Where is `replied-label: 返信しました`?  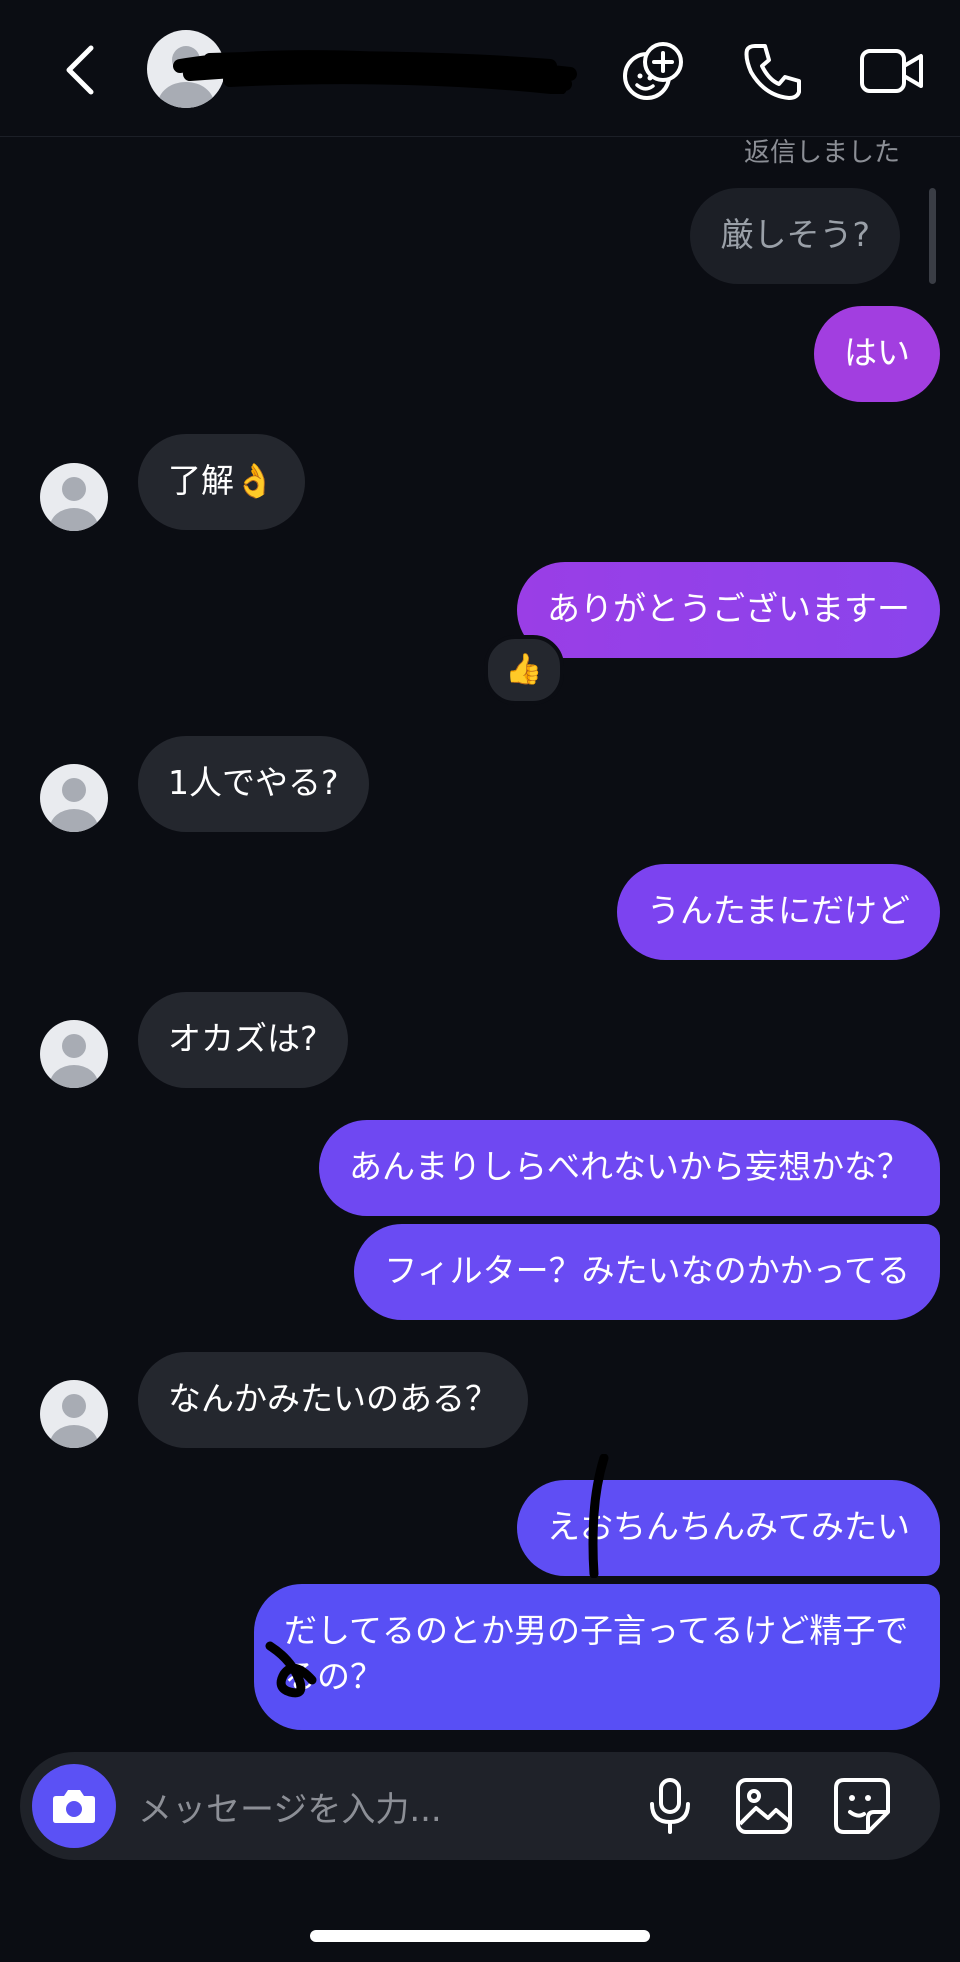 replied-label: 返信しました is located at coordinates (821, 153).